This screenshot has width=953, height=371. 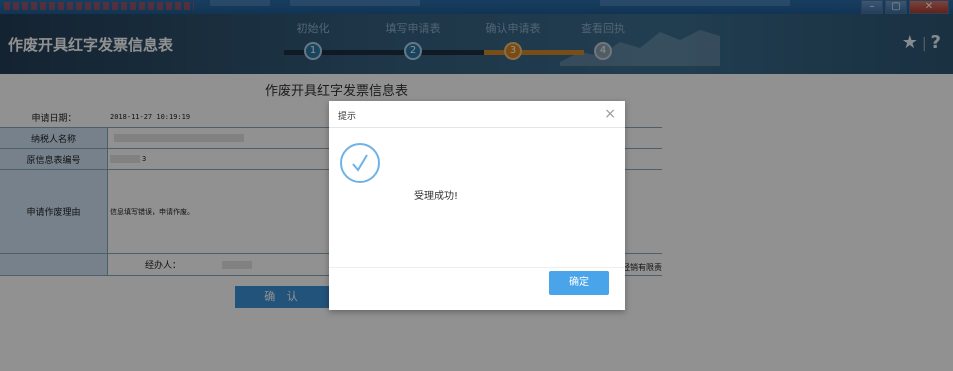 I want to click on check-circle-icon, so click(x=360, y=163).